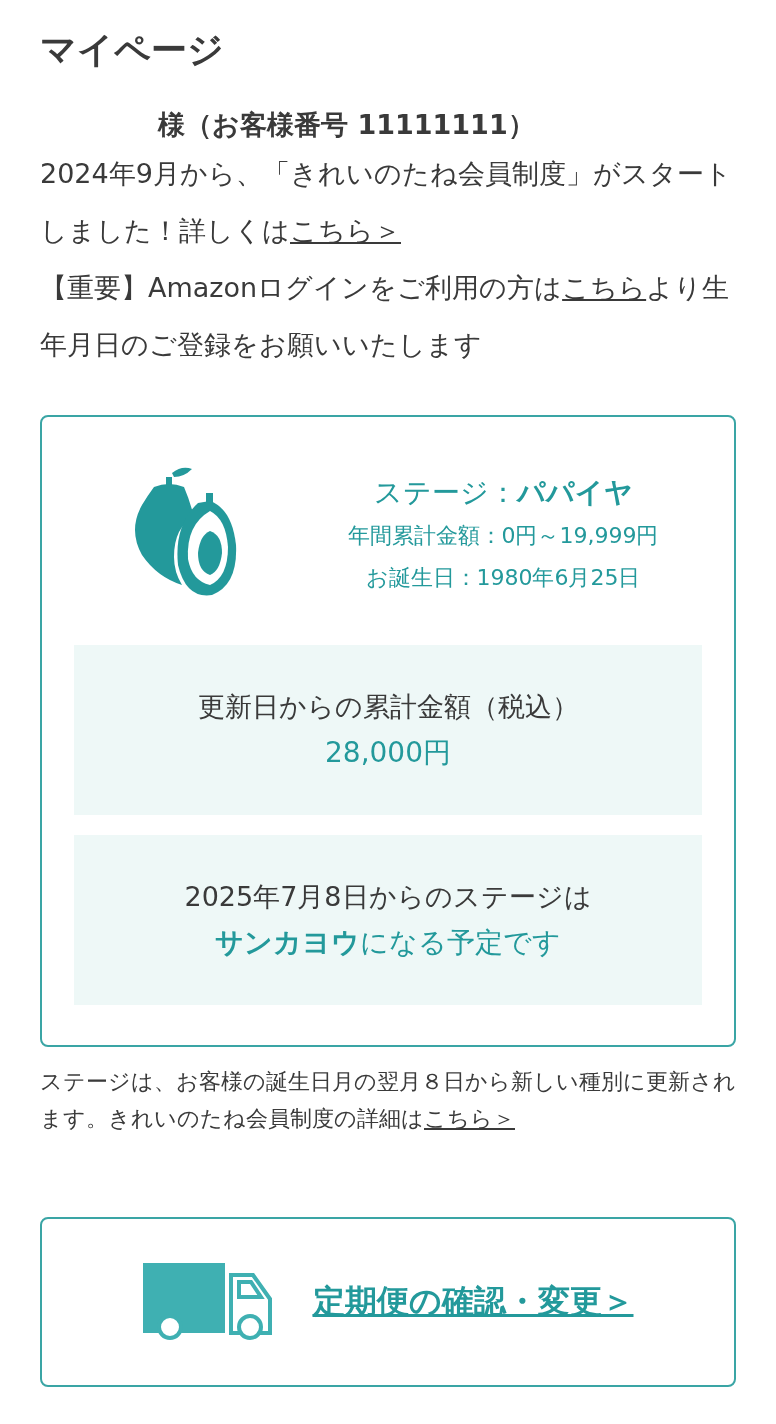  What do you see at coordinates (388, 897) in the screenshot?
I see `next-stage-date: 2025年7月8日からのステージは` at bounding box center [388, 897].